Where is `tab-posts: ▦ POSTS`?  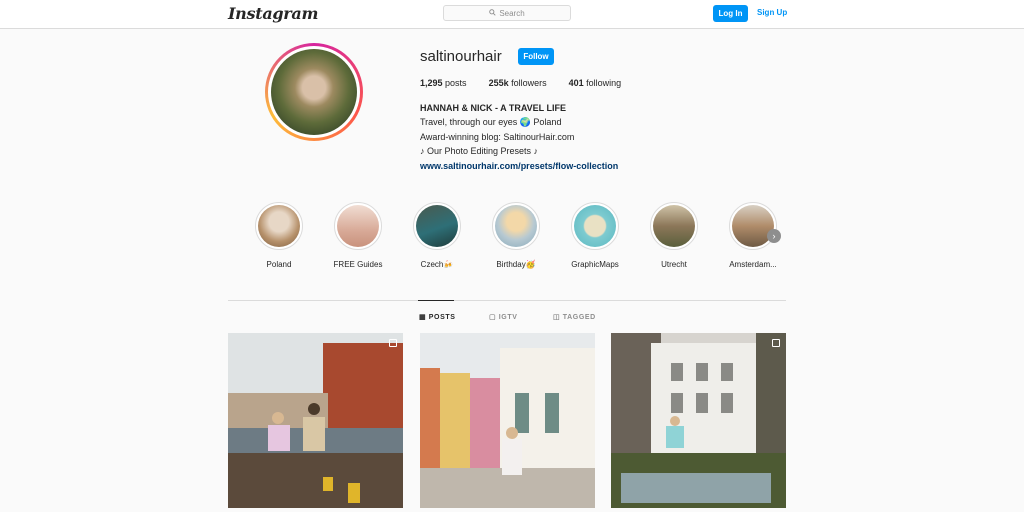 tab-posts: ▦ POSTS is located at coordinates (437, 317).